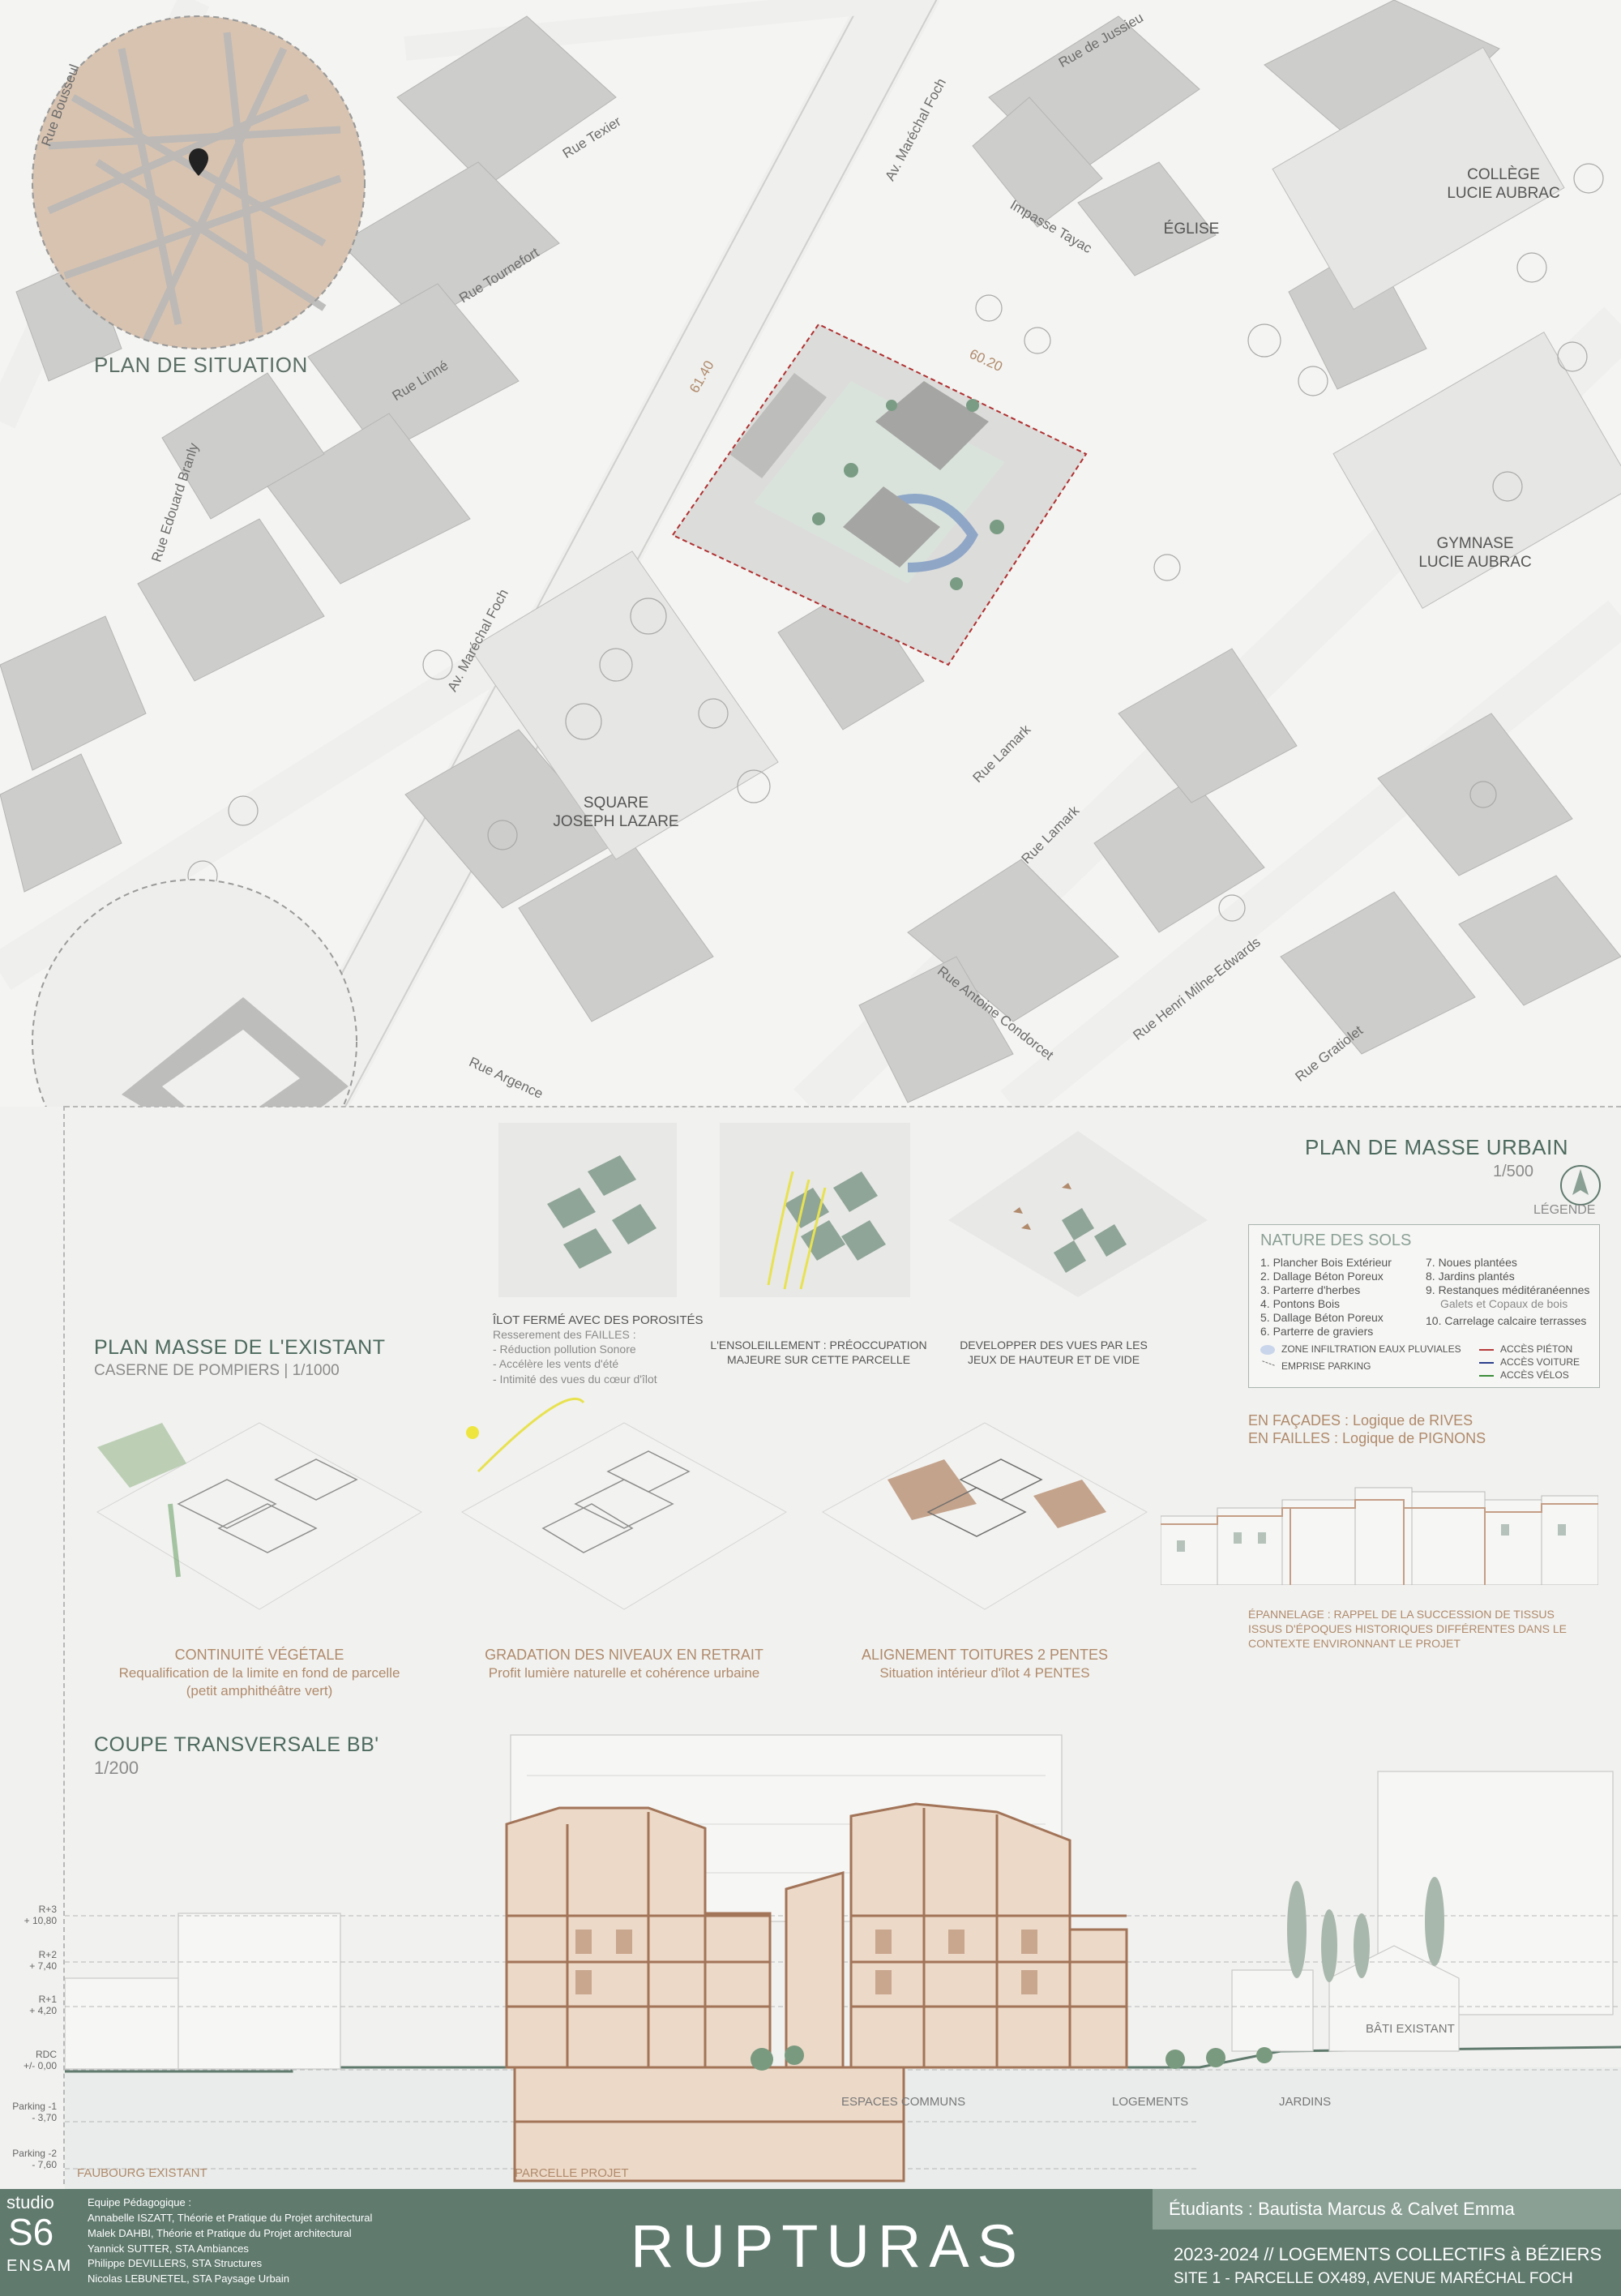 The image size is (1621, 2296). I want to click on diagram-sun, so click(815, 1210).